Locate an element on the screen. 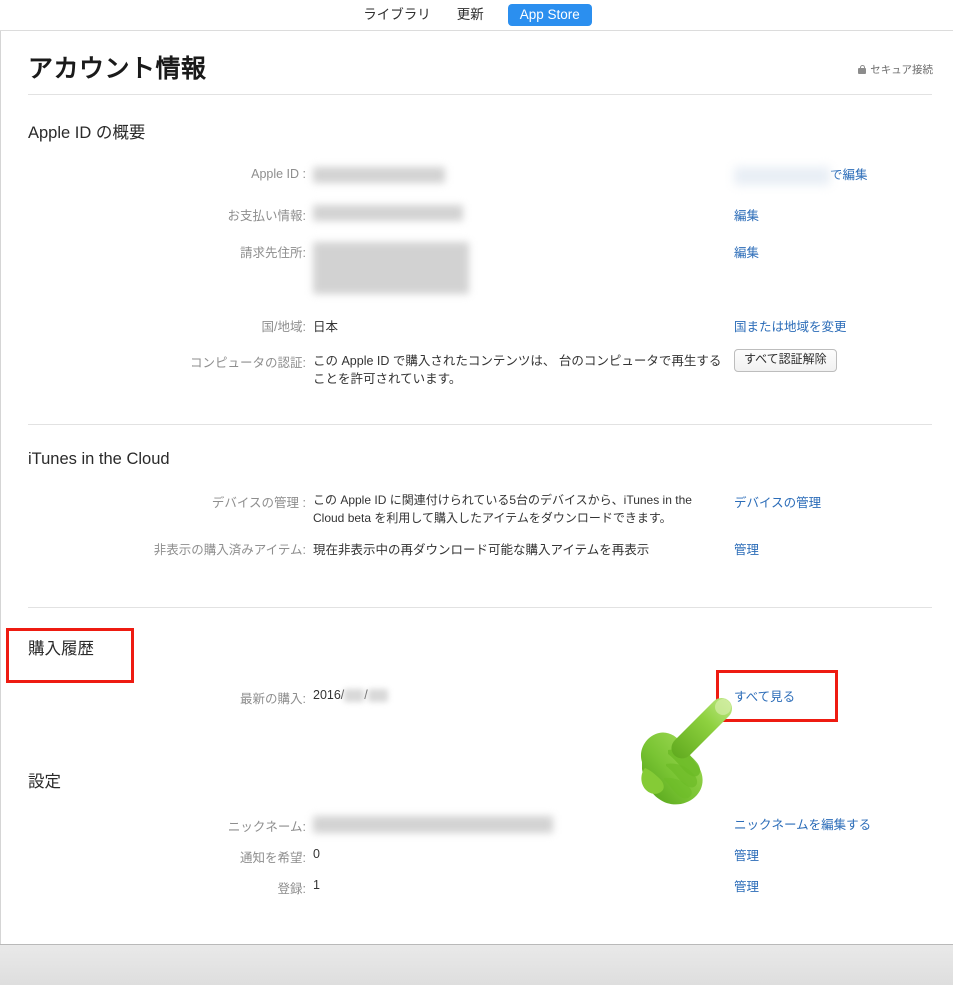 This screenshot has width=953, height=985. redacted-edit-prefix is located at coordinates (782, 175).